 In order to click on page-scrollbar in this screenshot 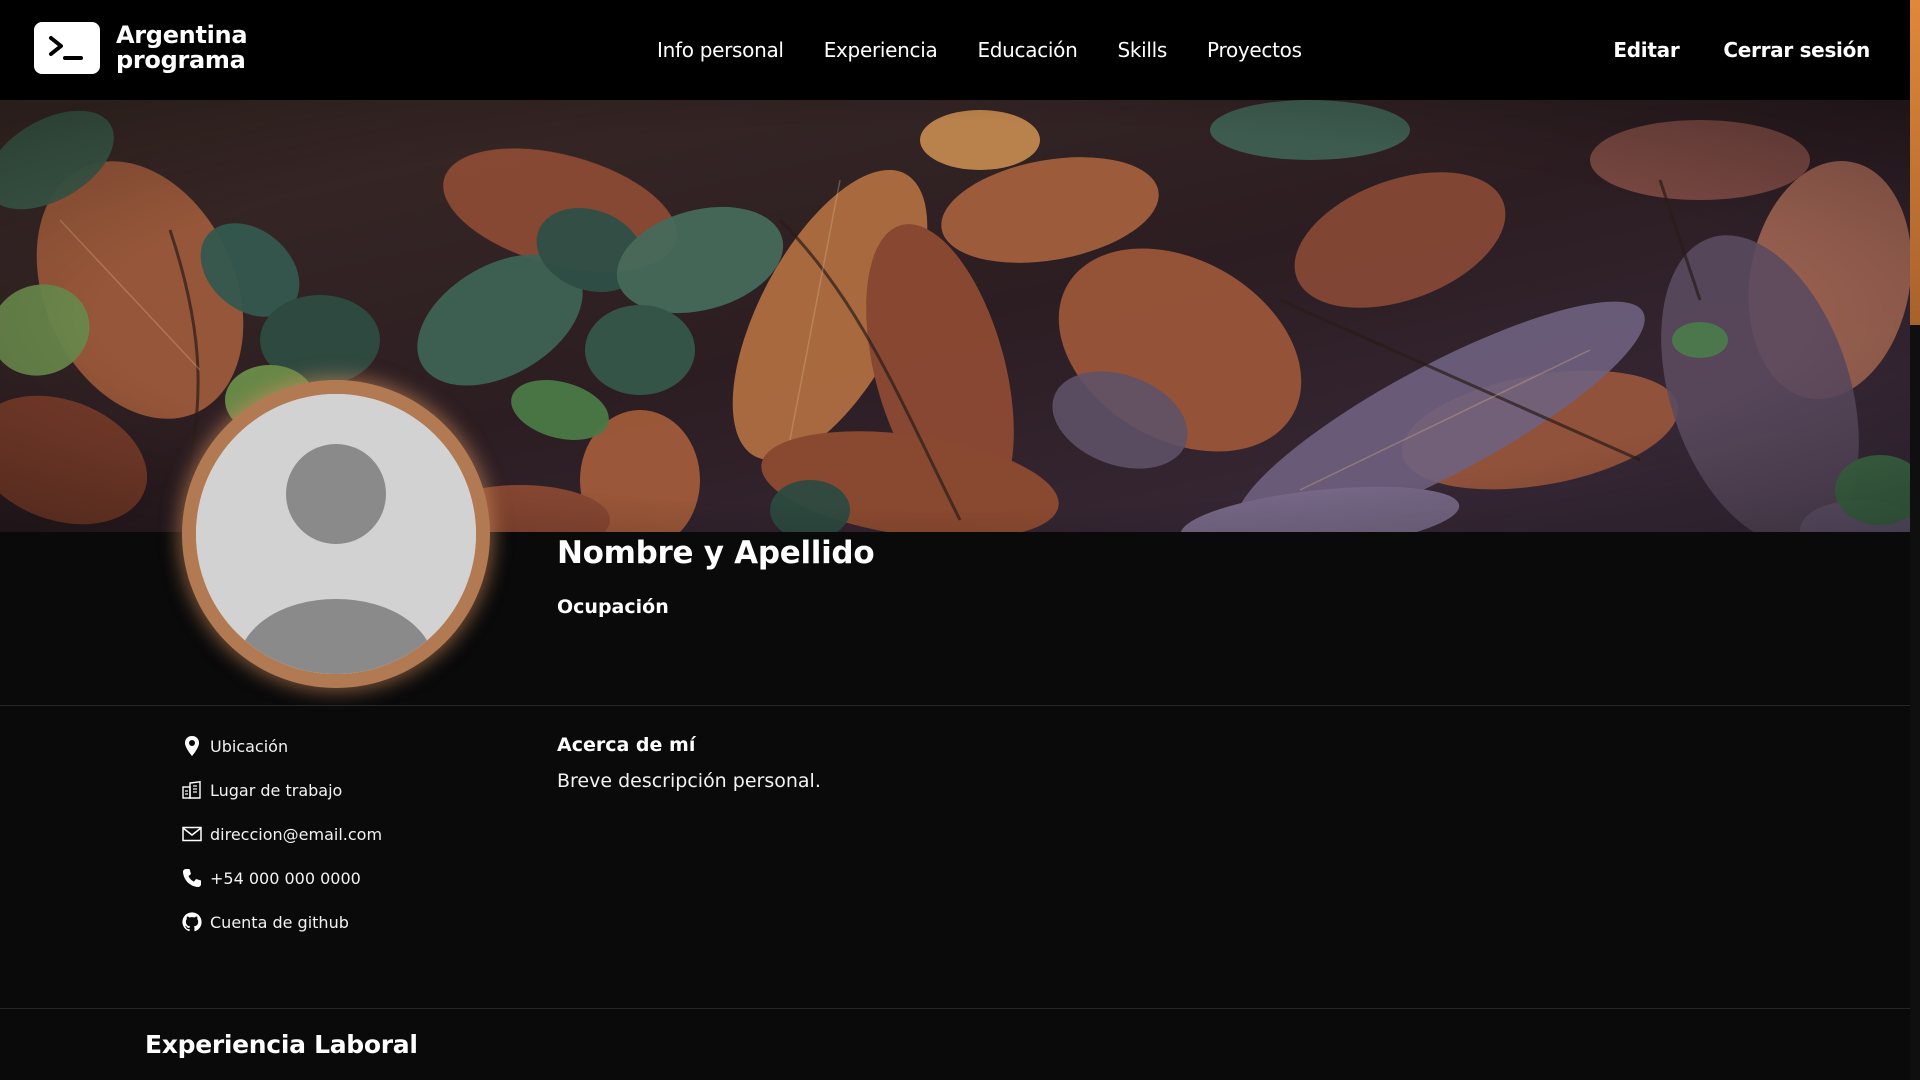, I will do `click(1915, 540)`.